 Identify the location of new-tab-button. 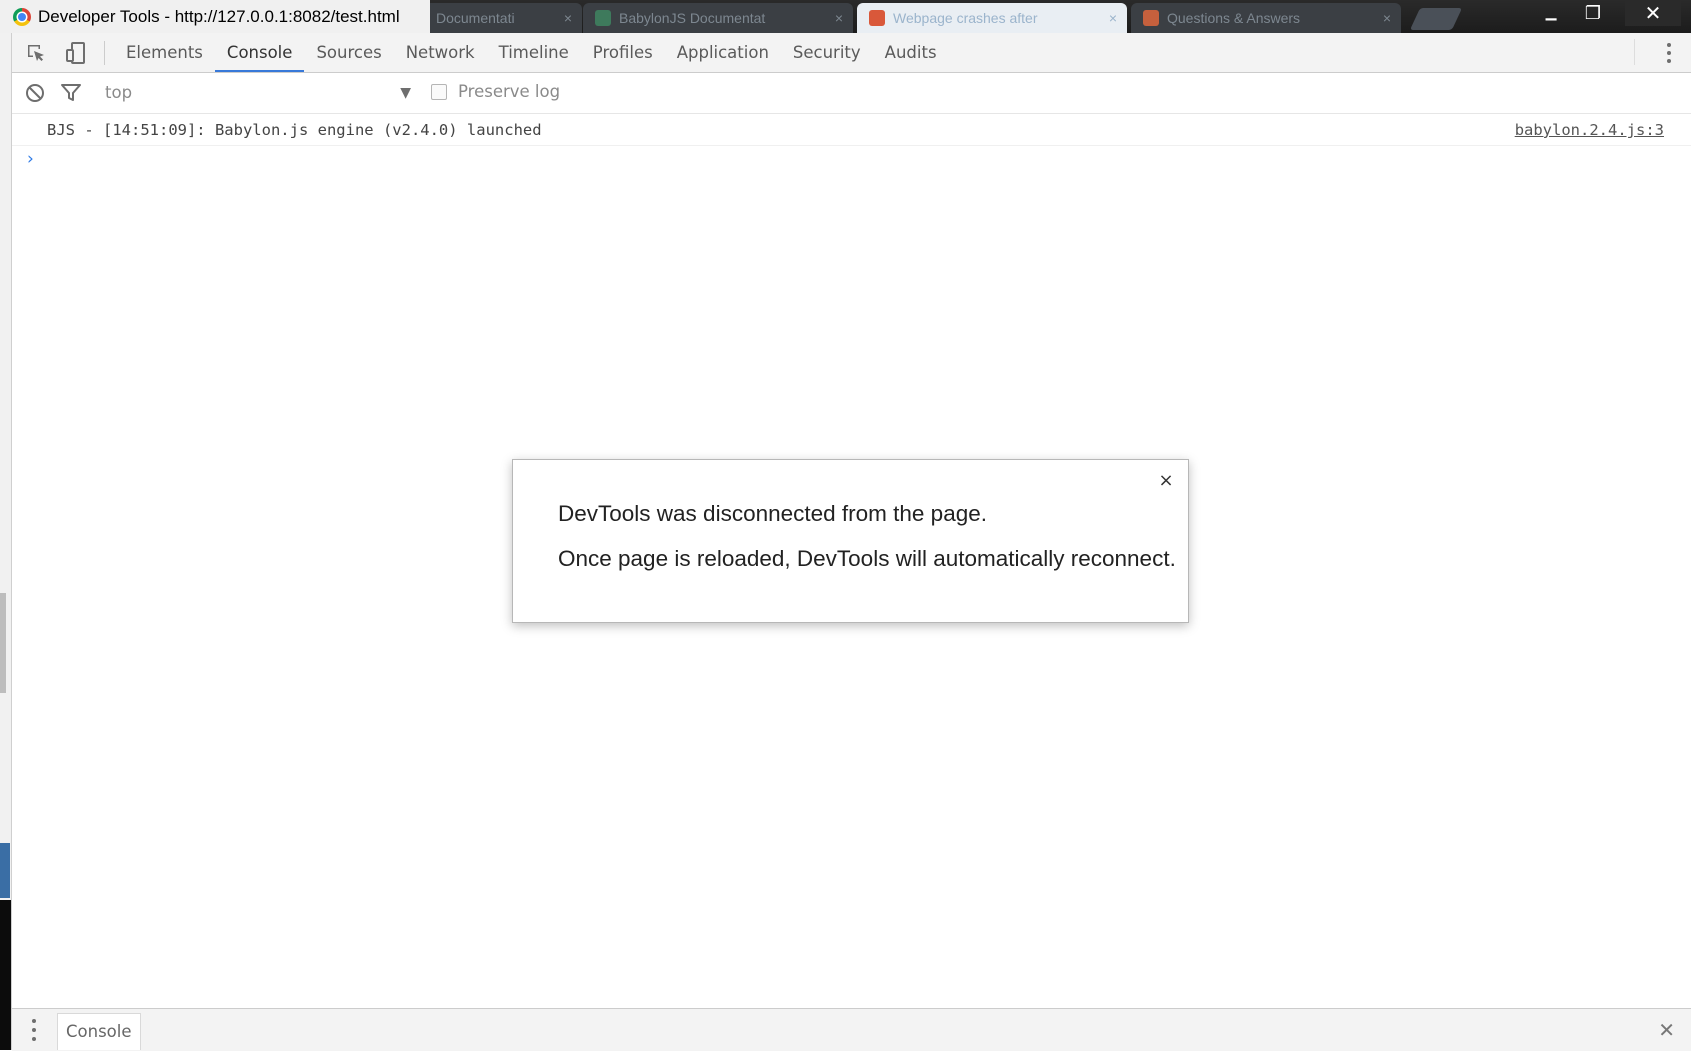
(1436, 19).